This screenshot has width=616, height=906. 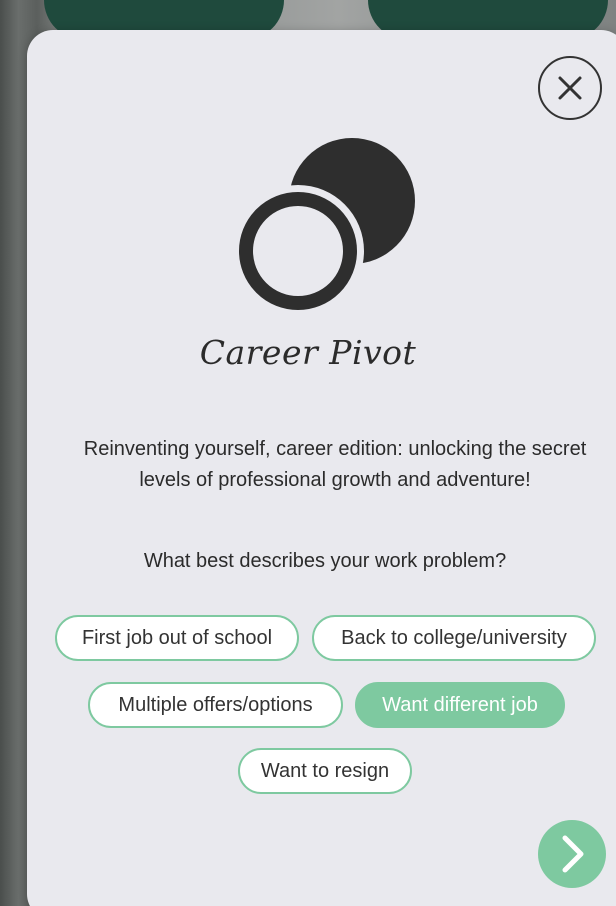 What do you see at coordinates (460, 705) in the screenshot?
I see `option-want-different-job: Want different job` at bounding box center [460, 705].